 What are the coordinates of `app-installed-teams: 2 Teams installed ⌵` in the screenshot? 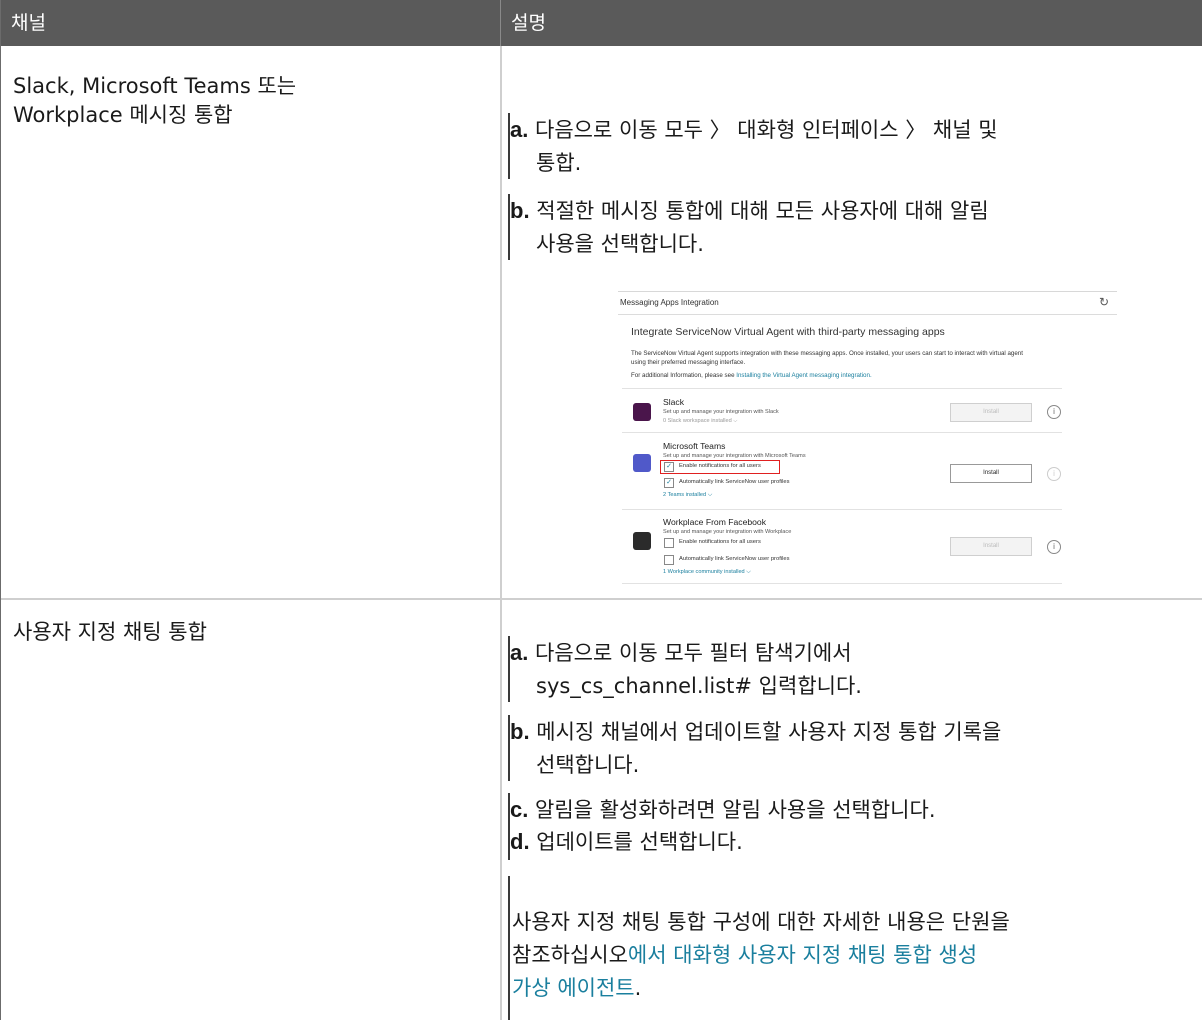 It's located at (688, 495).